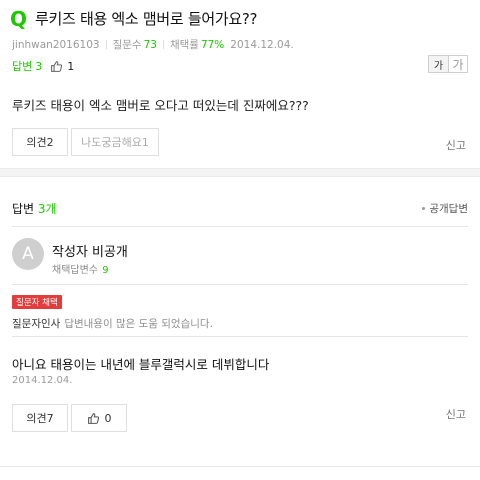  I want to click on answers-label: 답변, so click(23, 209).